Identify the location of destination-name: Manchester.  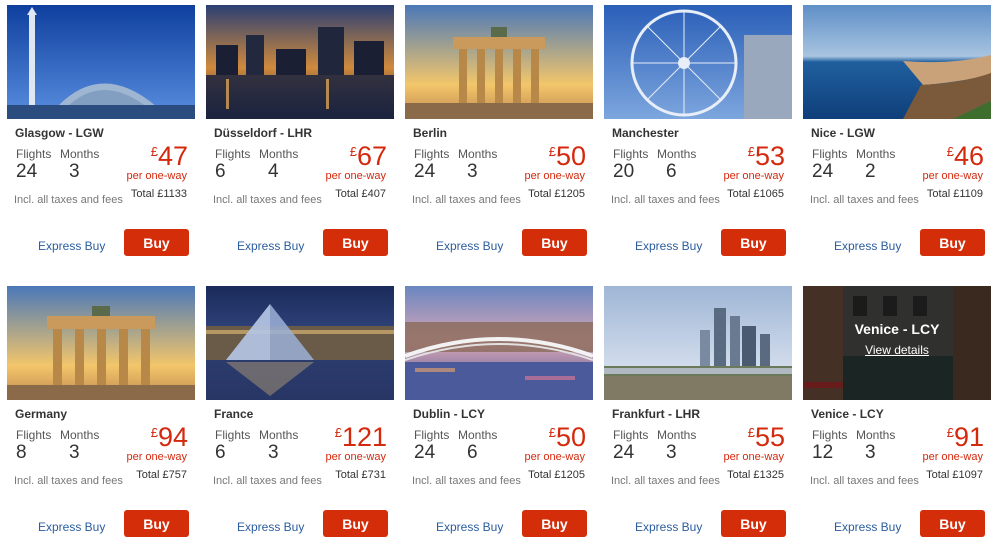
(645, 133).